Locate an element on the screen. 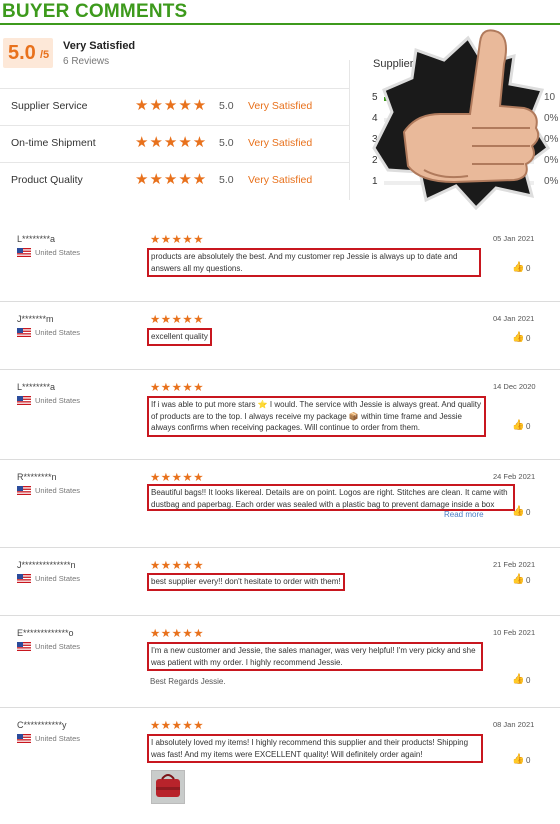 This screenshot has width=560, height=824. reviewer-name: J*******m is located at coordinates (35, 319).